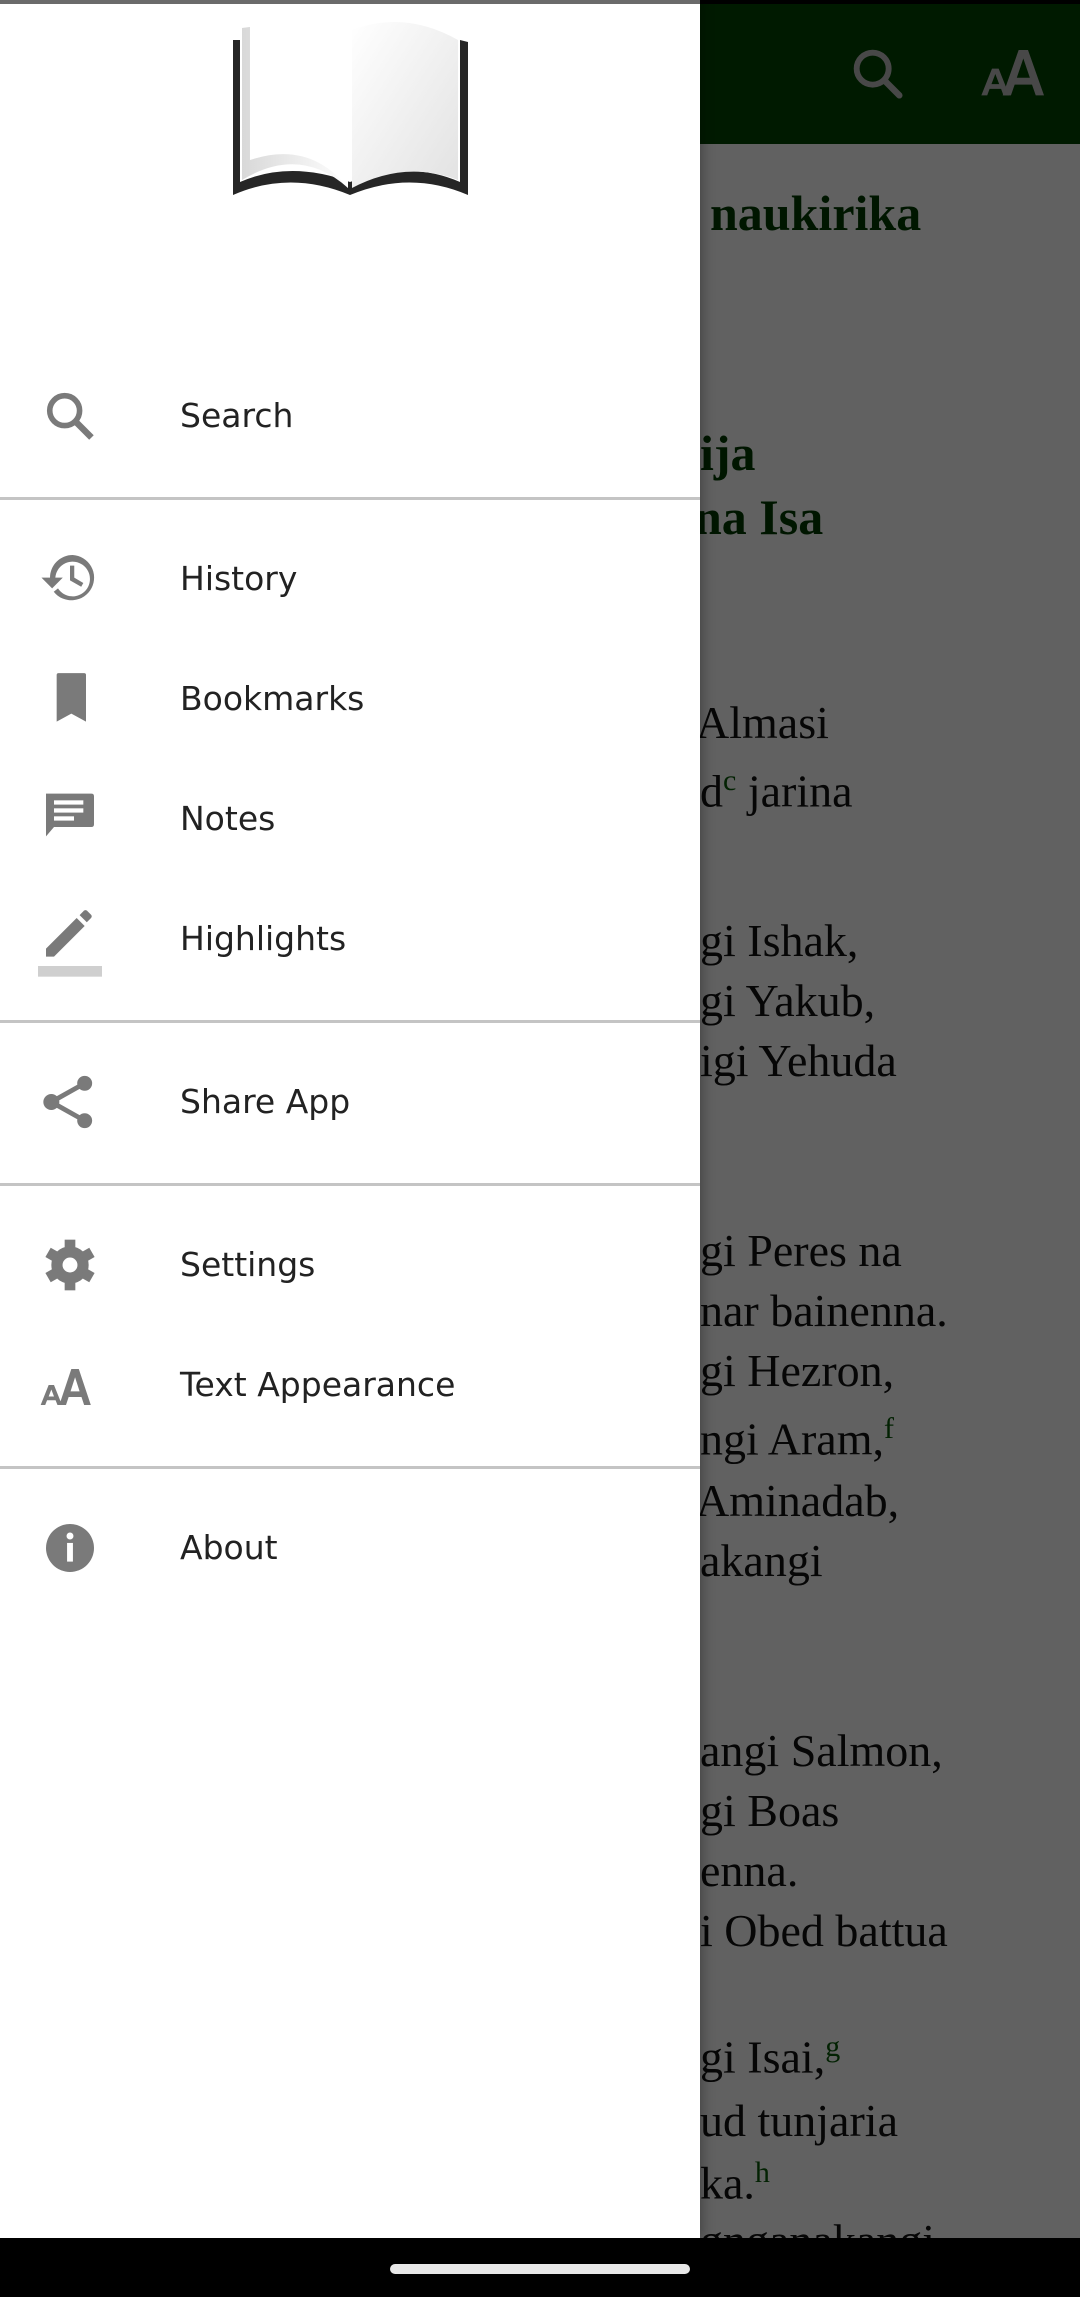 The width and height of the screenshot is (1080, 2297). I want to click on gear-icon, so click(70, 1265).